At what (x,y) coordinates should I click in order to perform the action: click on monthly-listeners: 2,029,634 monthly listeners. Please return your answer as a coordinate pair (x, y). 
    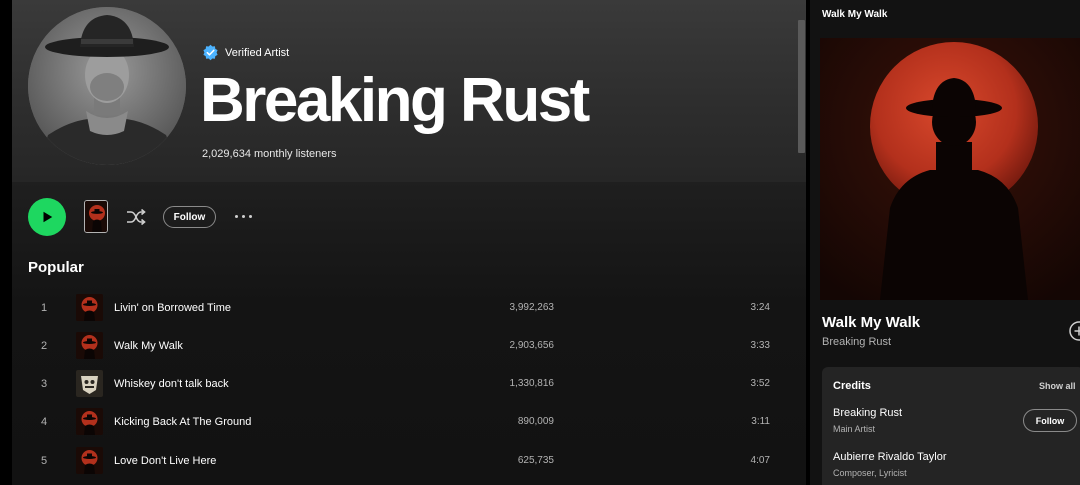
    Looking at the image, I should click on (269, 154).